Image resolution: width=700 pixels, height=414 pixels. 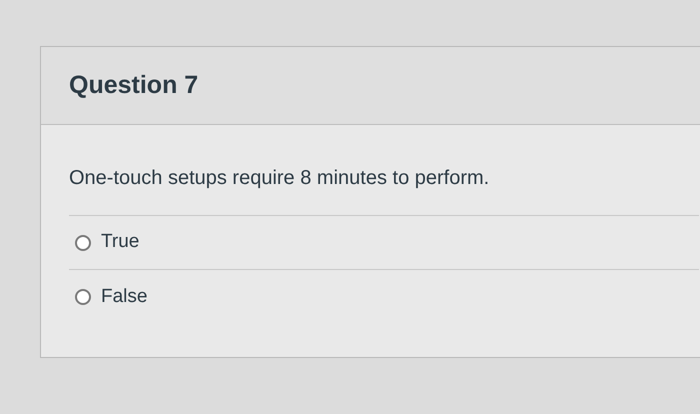 I want to click on option-label: False, so click(x=124, y=296).